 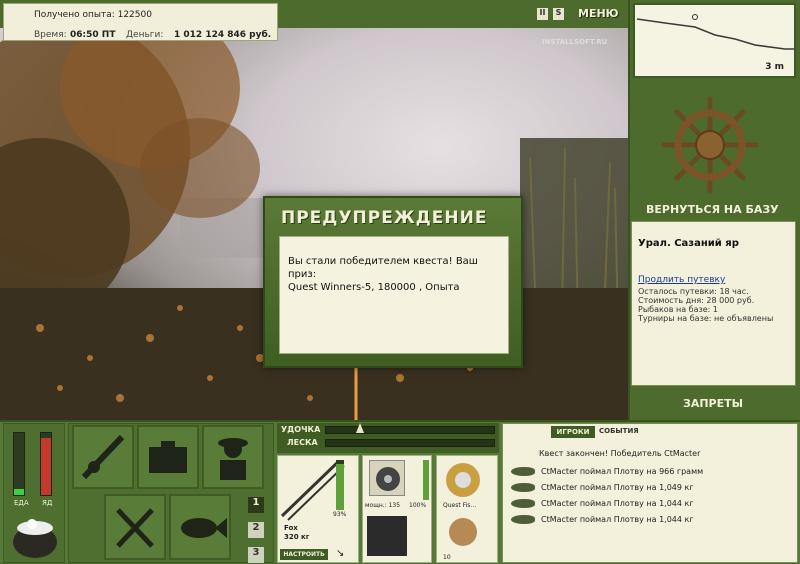 I want to click on rod-slot: 93% Fox 320 кг НАСТРОИТЬ ↘, so click(x=318, y=509).